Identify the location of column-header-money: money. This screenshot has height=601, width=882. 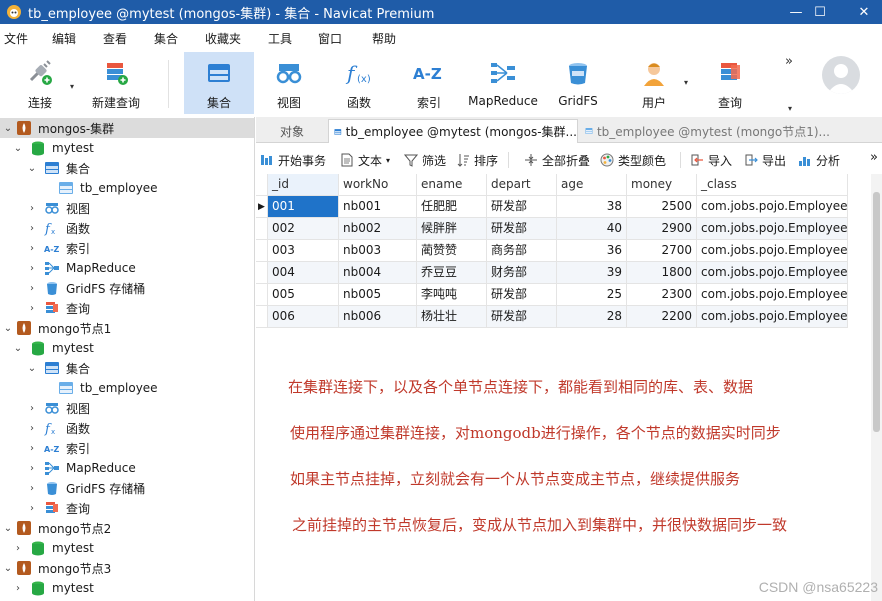
(662, 185).